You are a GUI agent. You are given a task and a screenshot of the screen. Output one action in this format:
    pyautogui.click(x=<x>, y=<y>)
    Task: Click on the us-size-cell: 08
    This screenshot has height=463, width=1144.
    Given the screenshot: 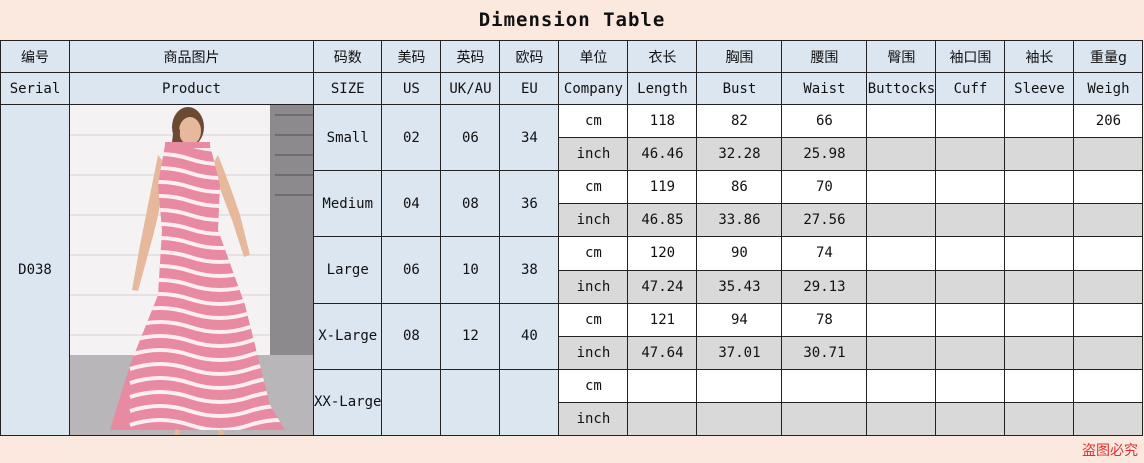 What is the action you would take?
    pyautogui.click(x=411, y=336)
    